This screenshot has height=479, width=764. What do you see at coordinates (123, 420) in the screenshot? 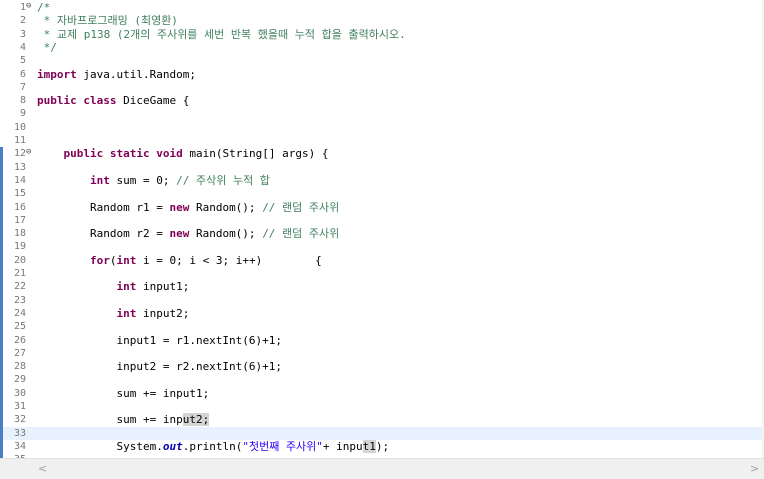
I see `code-text: sum += input2;` at bounding box center [123, 420].